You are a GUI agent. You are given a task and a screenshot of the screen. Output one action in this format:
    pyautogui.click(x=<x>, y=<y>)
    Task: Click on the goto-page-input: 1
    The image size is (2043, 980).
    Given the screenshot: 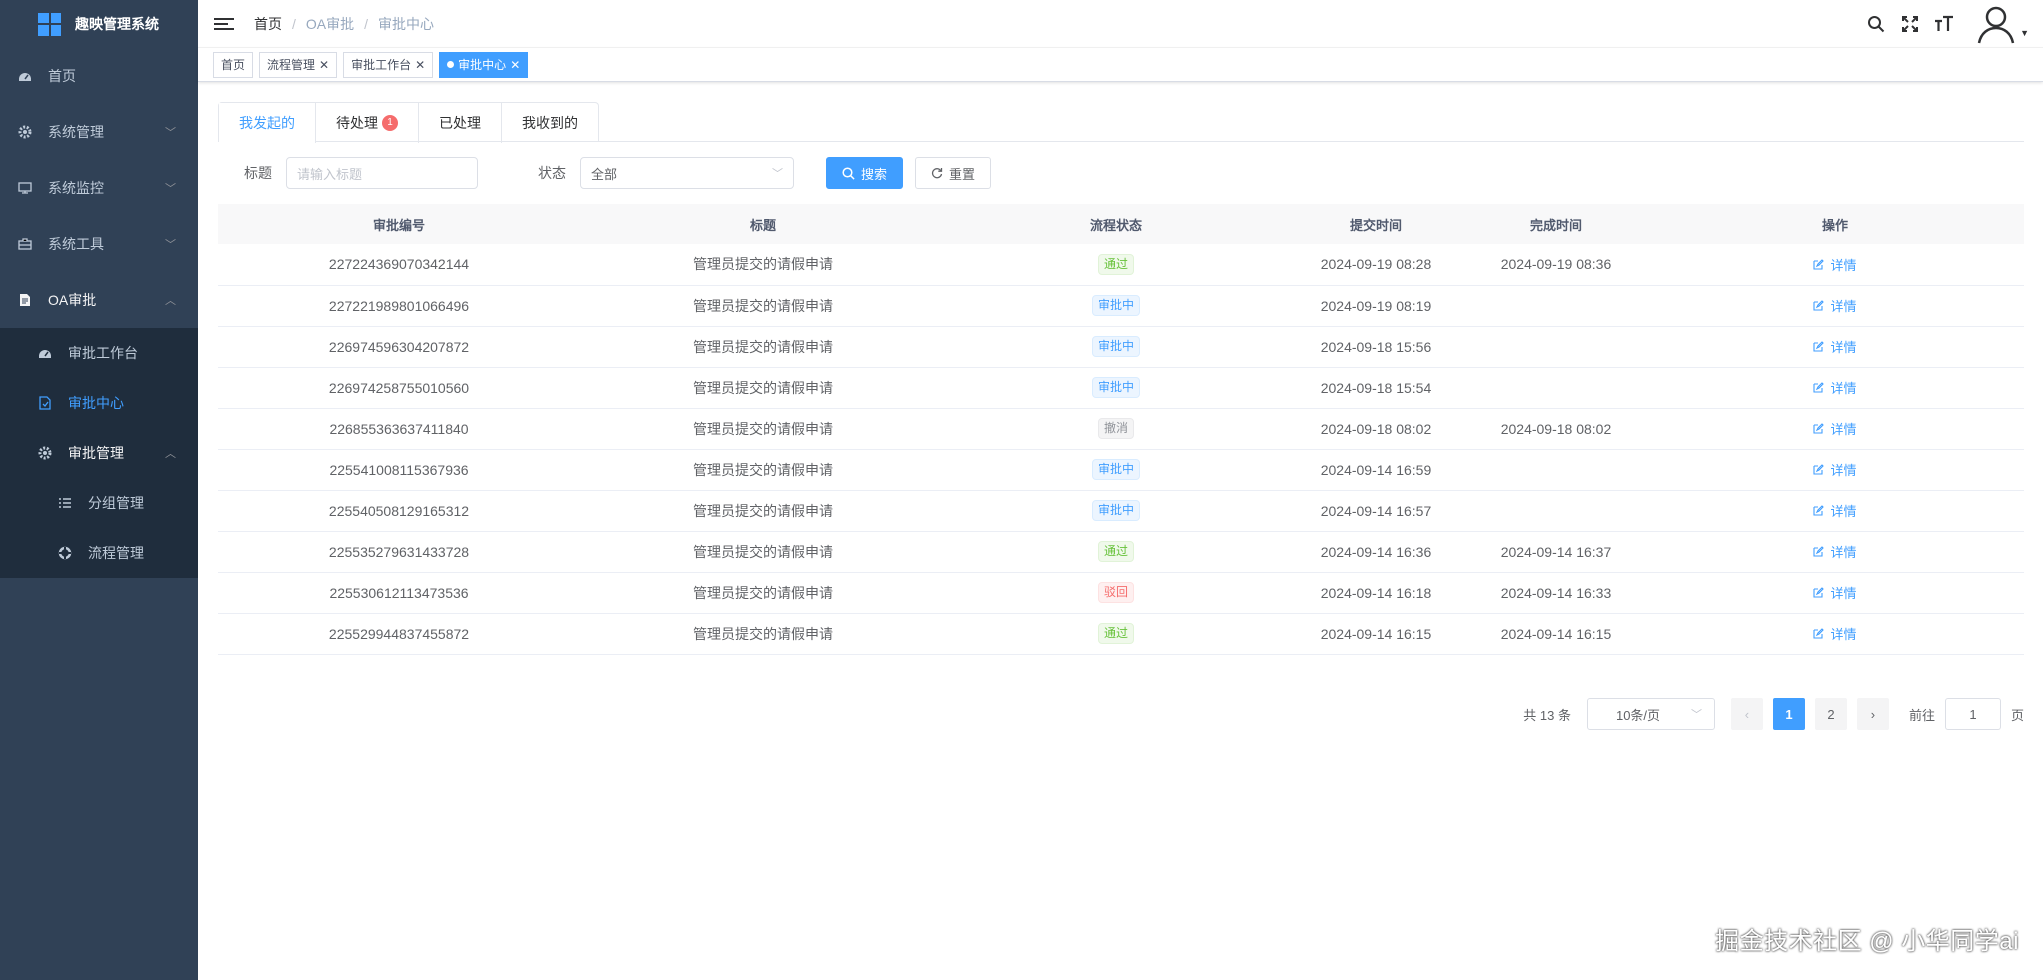 What is the action you would take?
    pyautogui.click(x=1972, y=714)
    